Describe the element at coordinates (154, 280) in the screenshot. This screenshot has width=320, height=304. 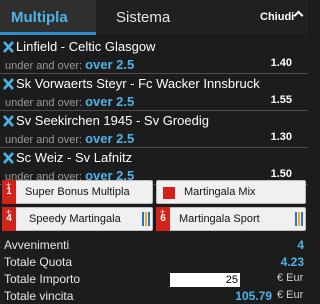
I see `summary-importo: Totale Importo € Eur` at that location.